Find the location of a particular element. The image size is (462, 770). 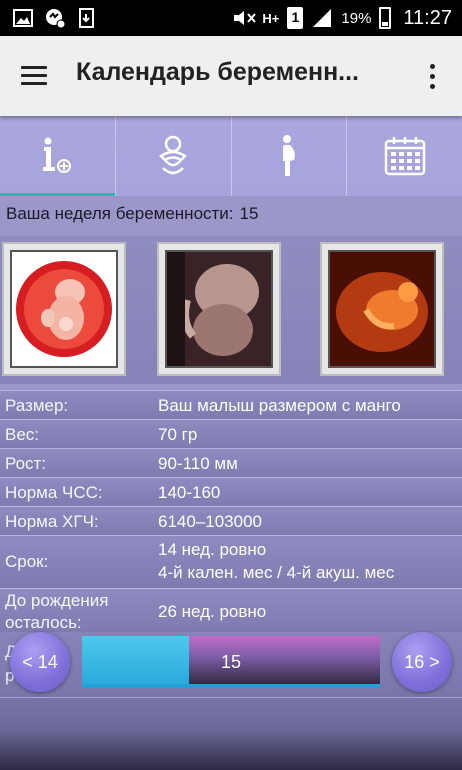

info-row-heart-rate: Норма ЧСС: 140-160 is located at coordinates (231, 491).